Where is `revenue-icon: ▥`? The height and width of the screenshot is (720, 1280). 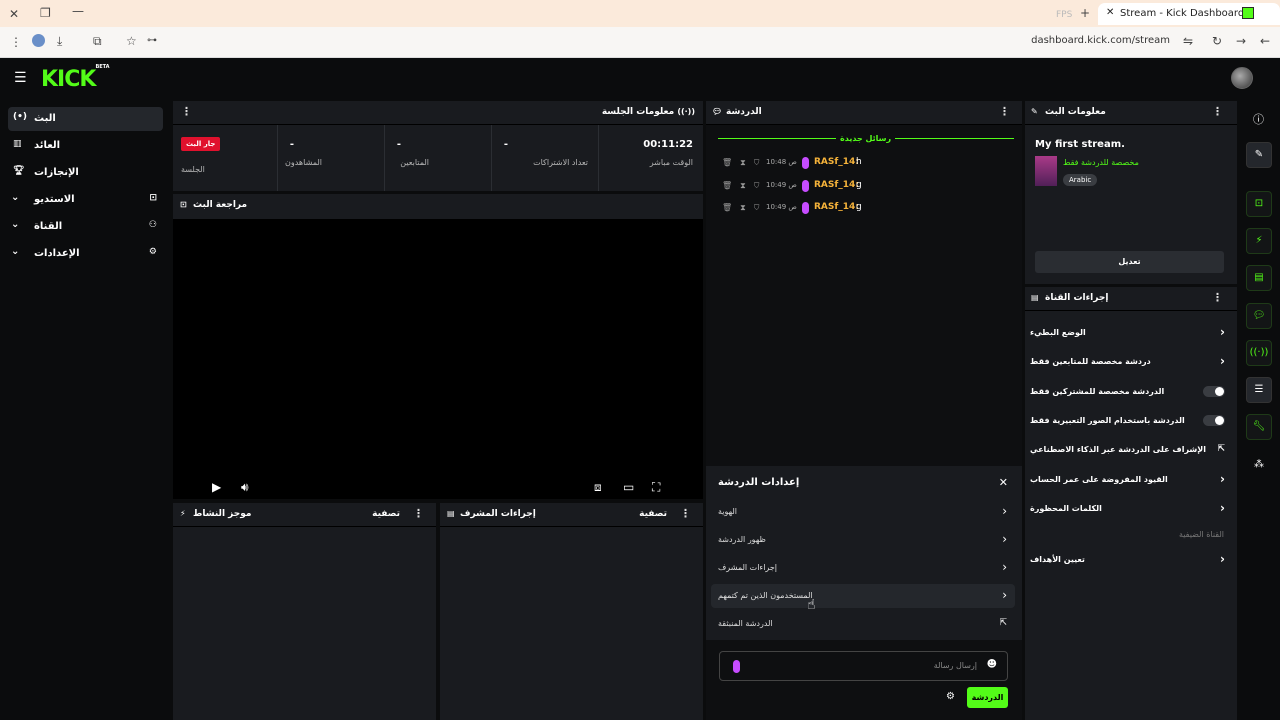 revenue-icon: ▥ is located at coordinates (17, 144).